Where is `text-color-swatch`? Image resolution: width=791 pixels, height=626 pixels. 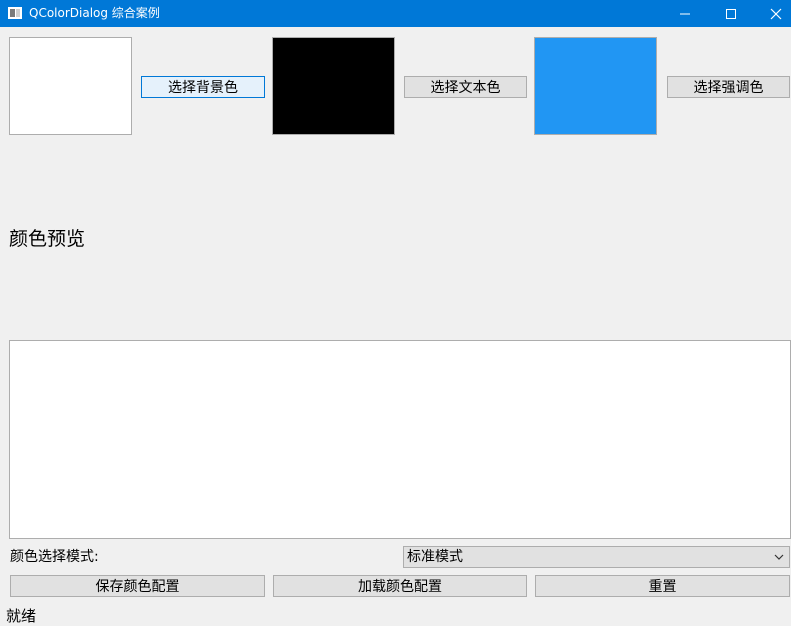
text-color-swatch is located at coordinates (333, 86).